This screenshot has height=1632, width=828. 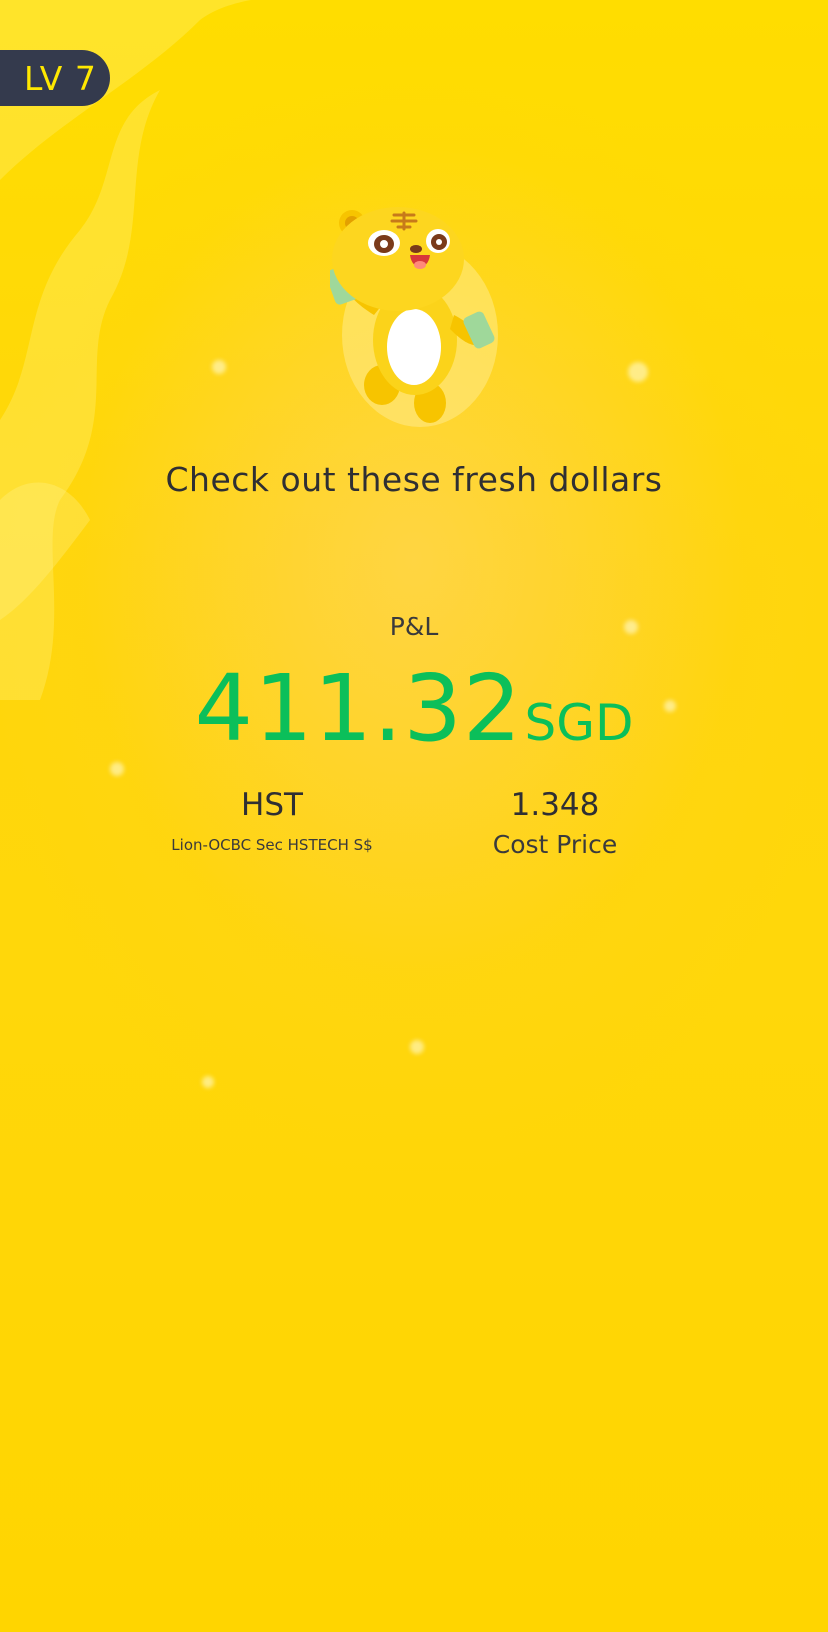 I want to click on cost-price-value: 1.348, so click(x=555, y=805).